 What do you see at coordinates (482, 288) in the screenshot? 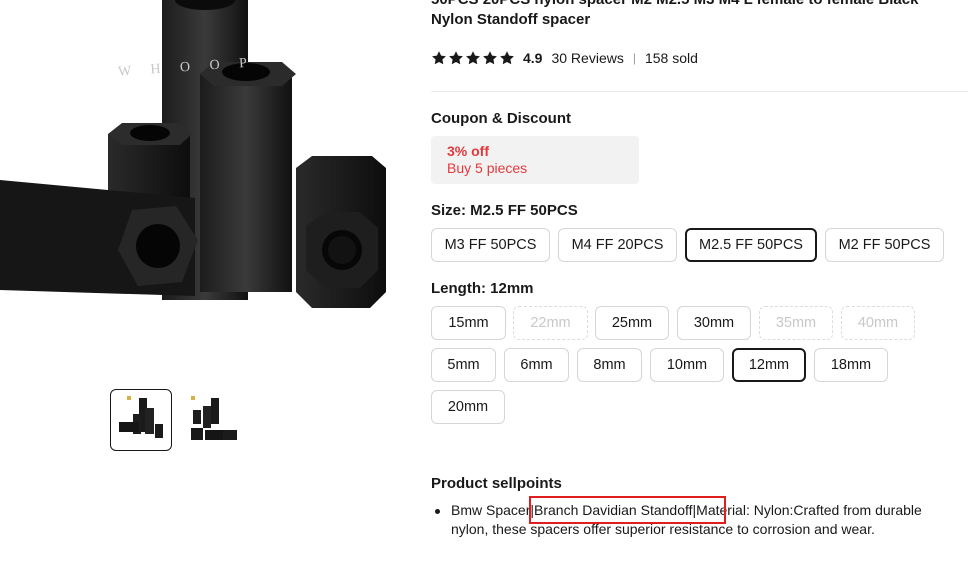
I see `length-heading: Length: 12mm` at bounding box center [482, 288].